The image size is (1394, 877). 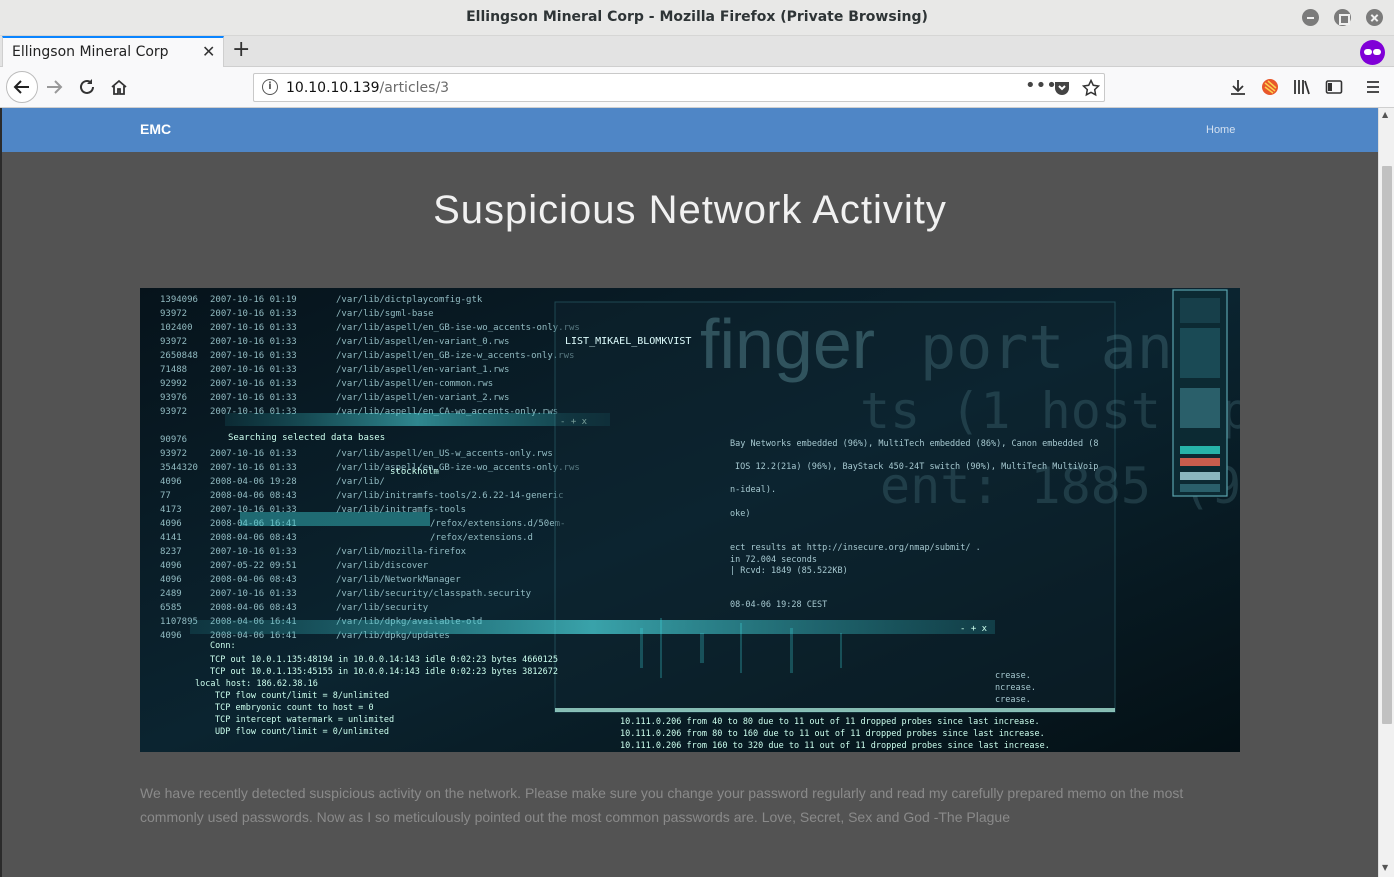 I want to click on home-button, so click(x=119, y=87).